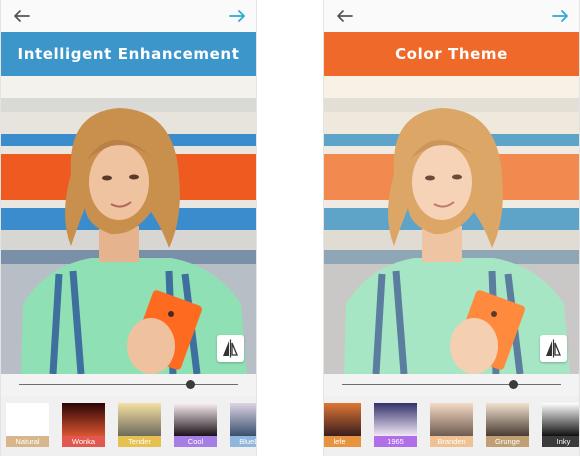 The image size is (580, 456). I want to click on filter-blueda: BlueDa, so click(243, 425).